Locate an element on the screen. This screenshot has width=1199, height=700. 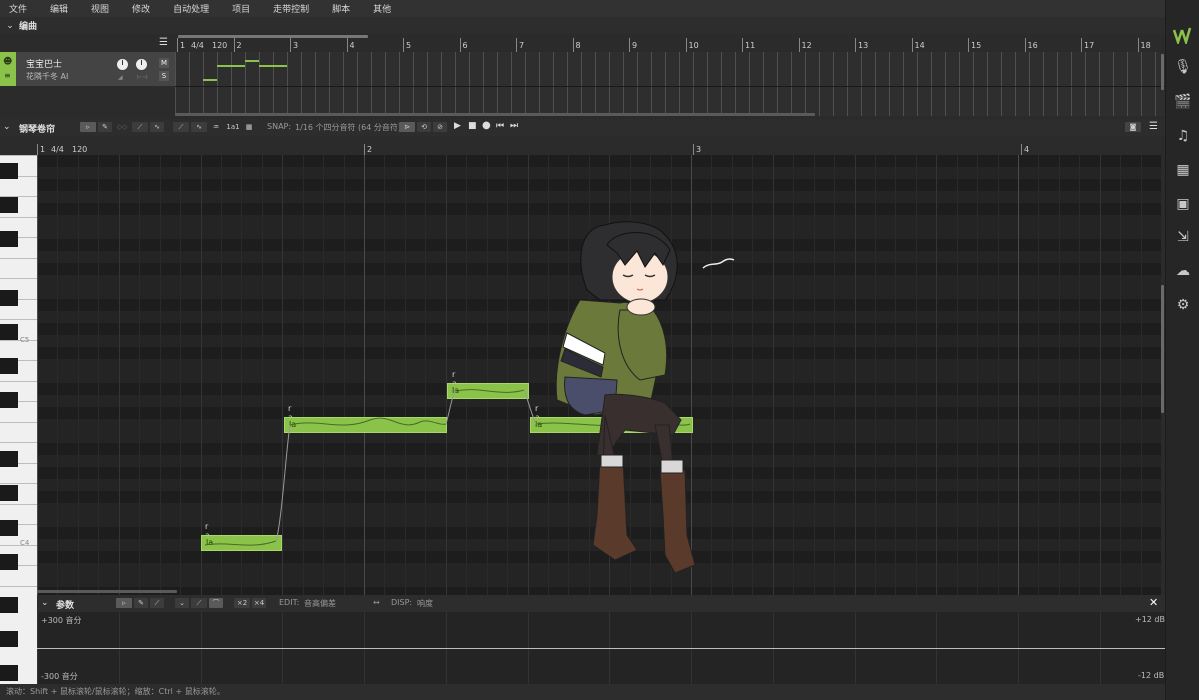
edit-select: 音高偏差 is located at coordinates (320, 603).